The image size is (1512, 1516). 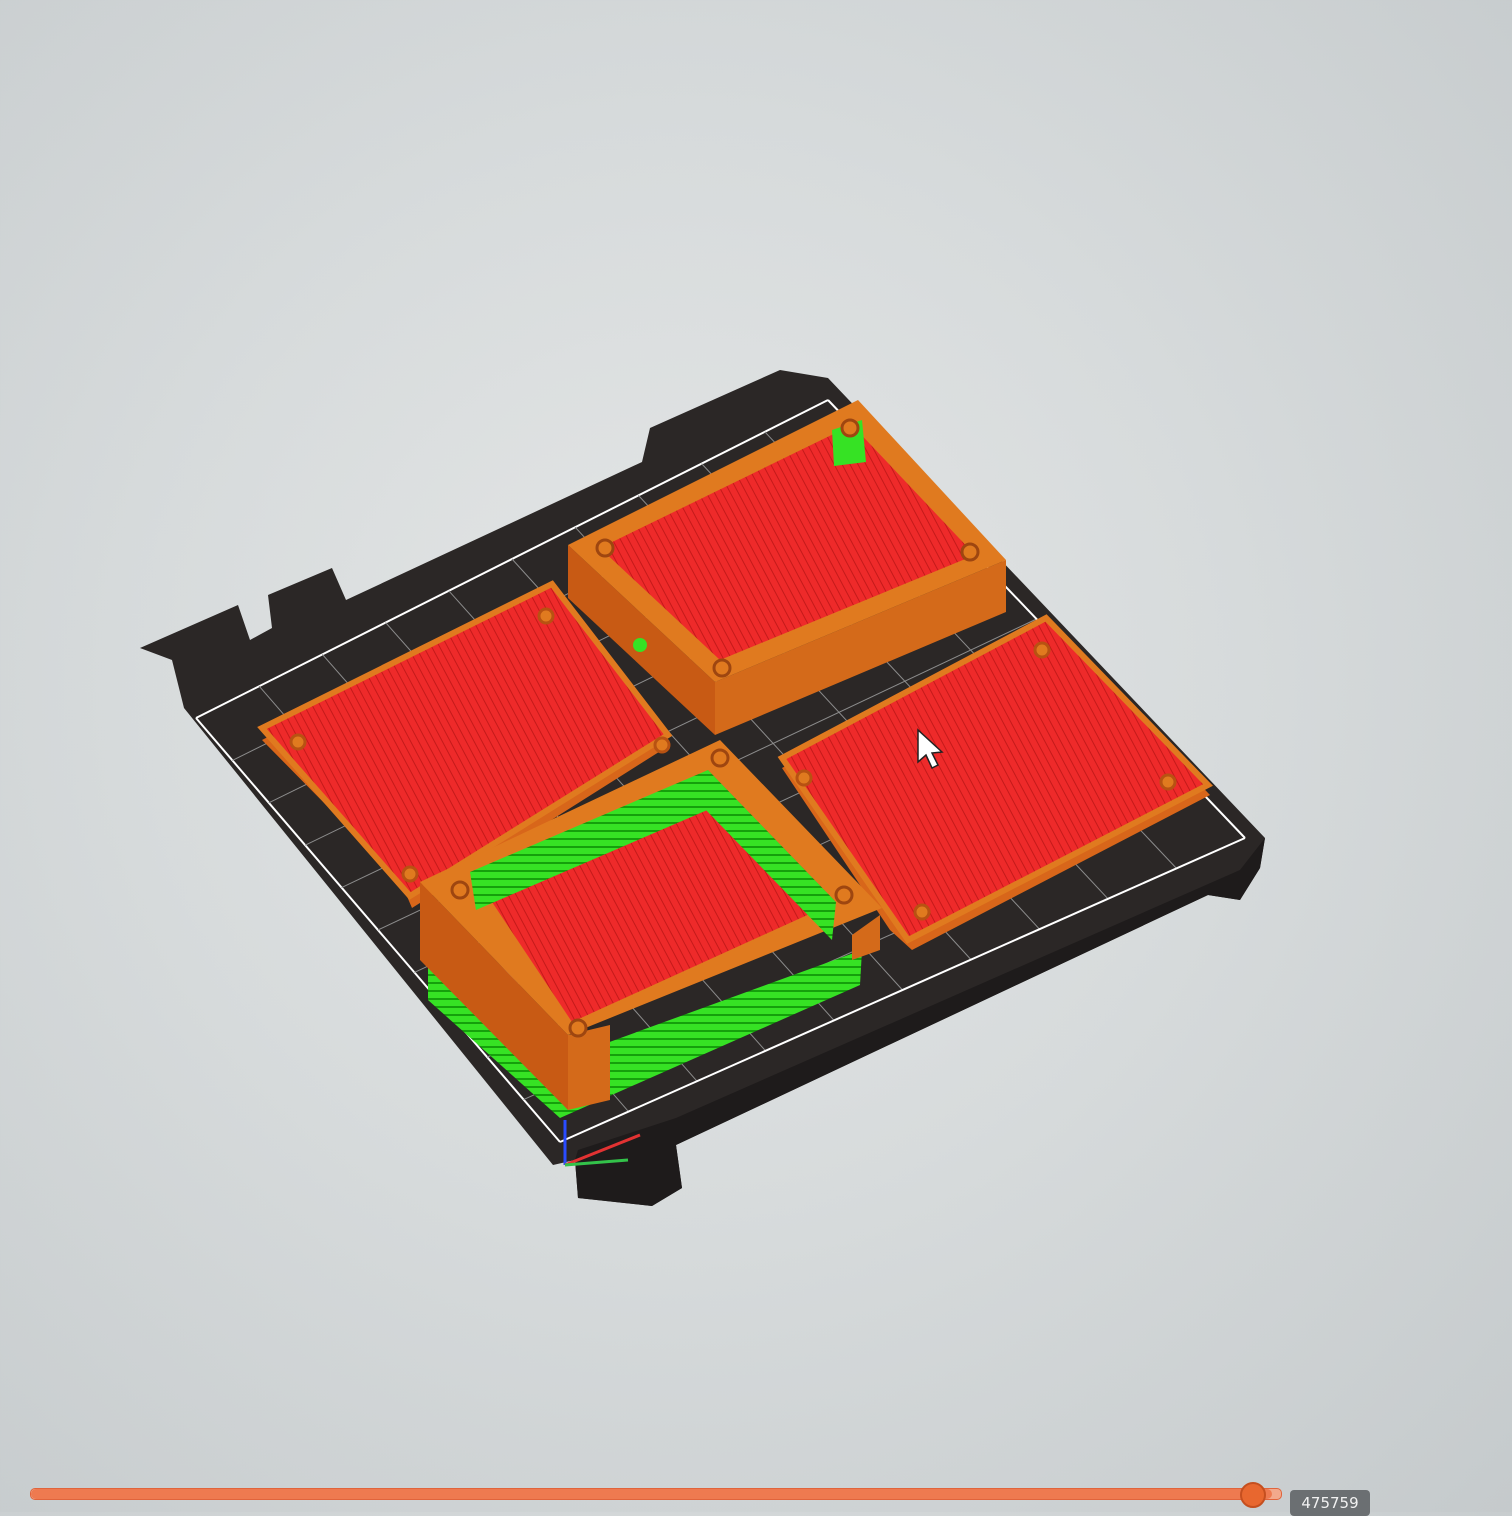 I want to click on layer-move-slider, so click(x=656, y=1494).